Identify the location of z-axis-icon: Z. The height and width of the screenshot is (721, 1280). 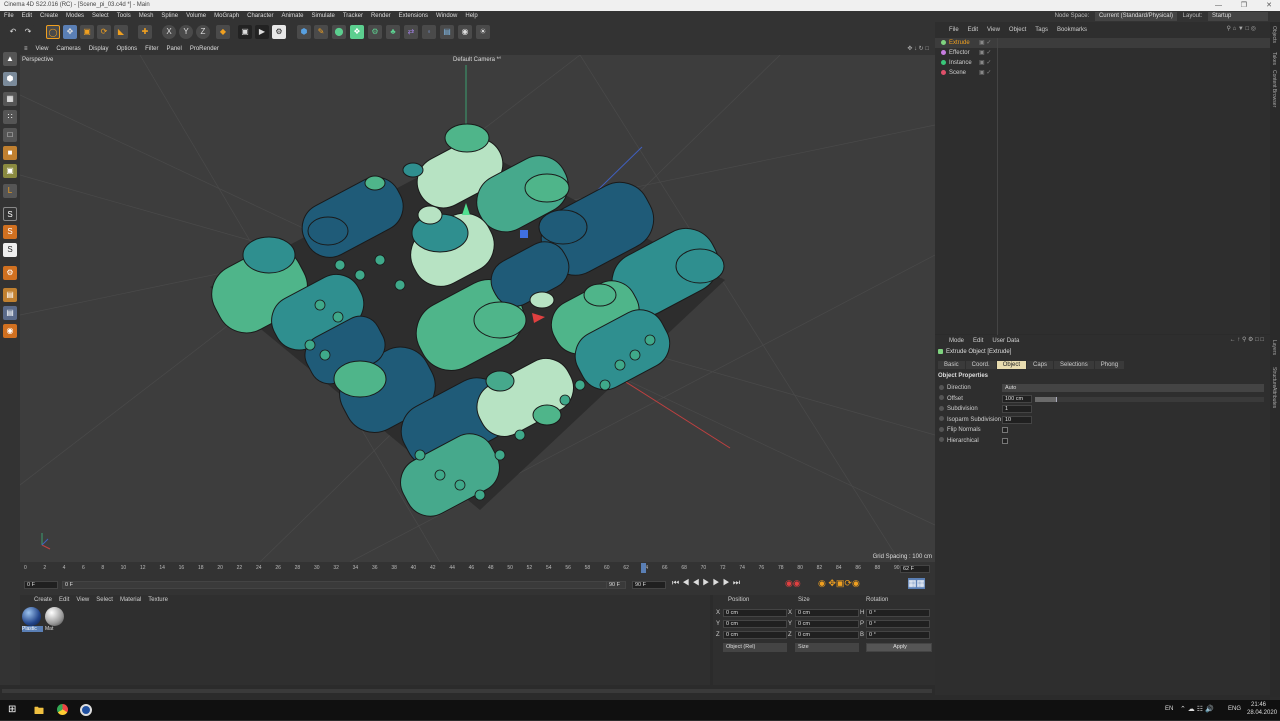
(203, 32).